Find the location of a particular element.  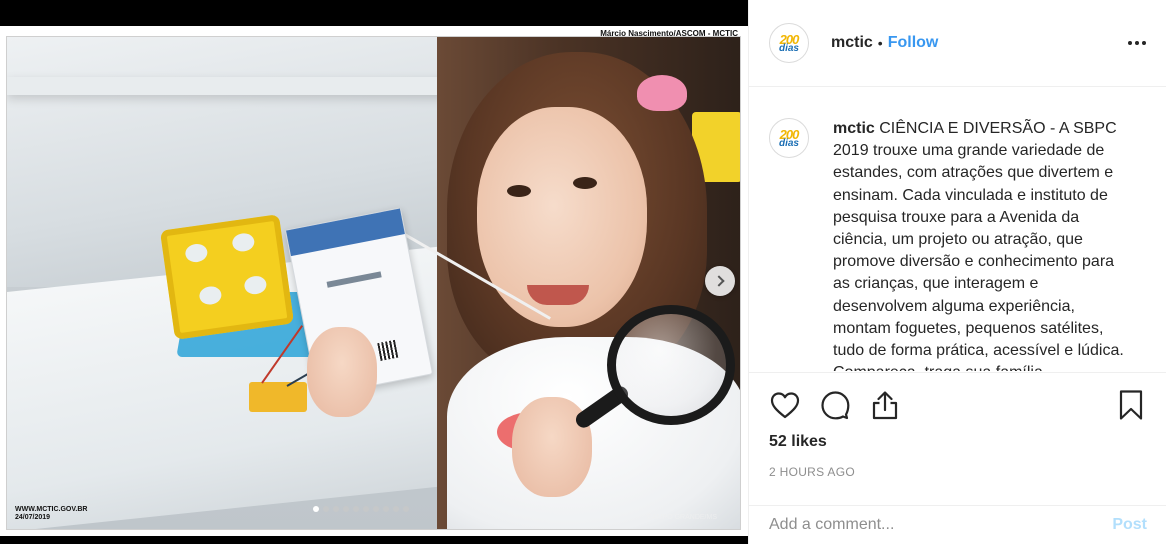

photo-hand is located at coordinates (342, 372).